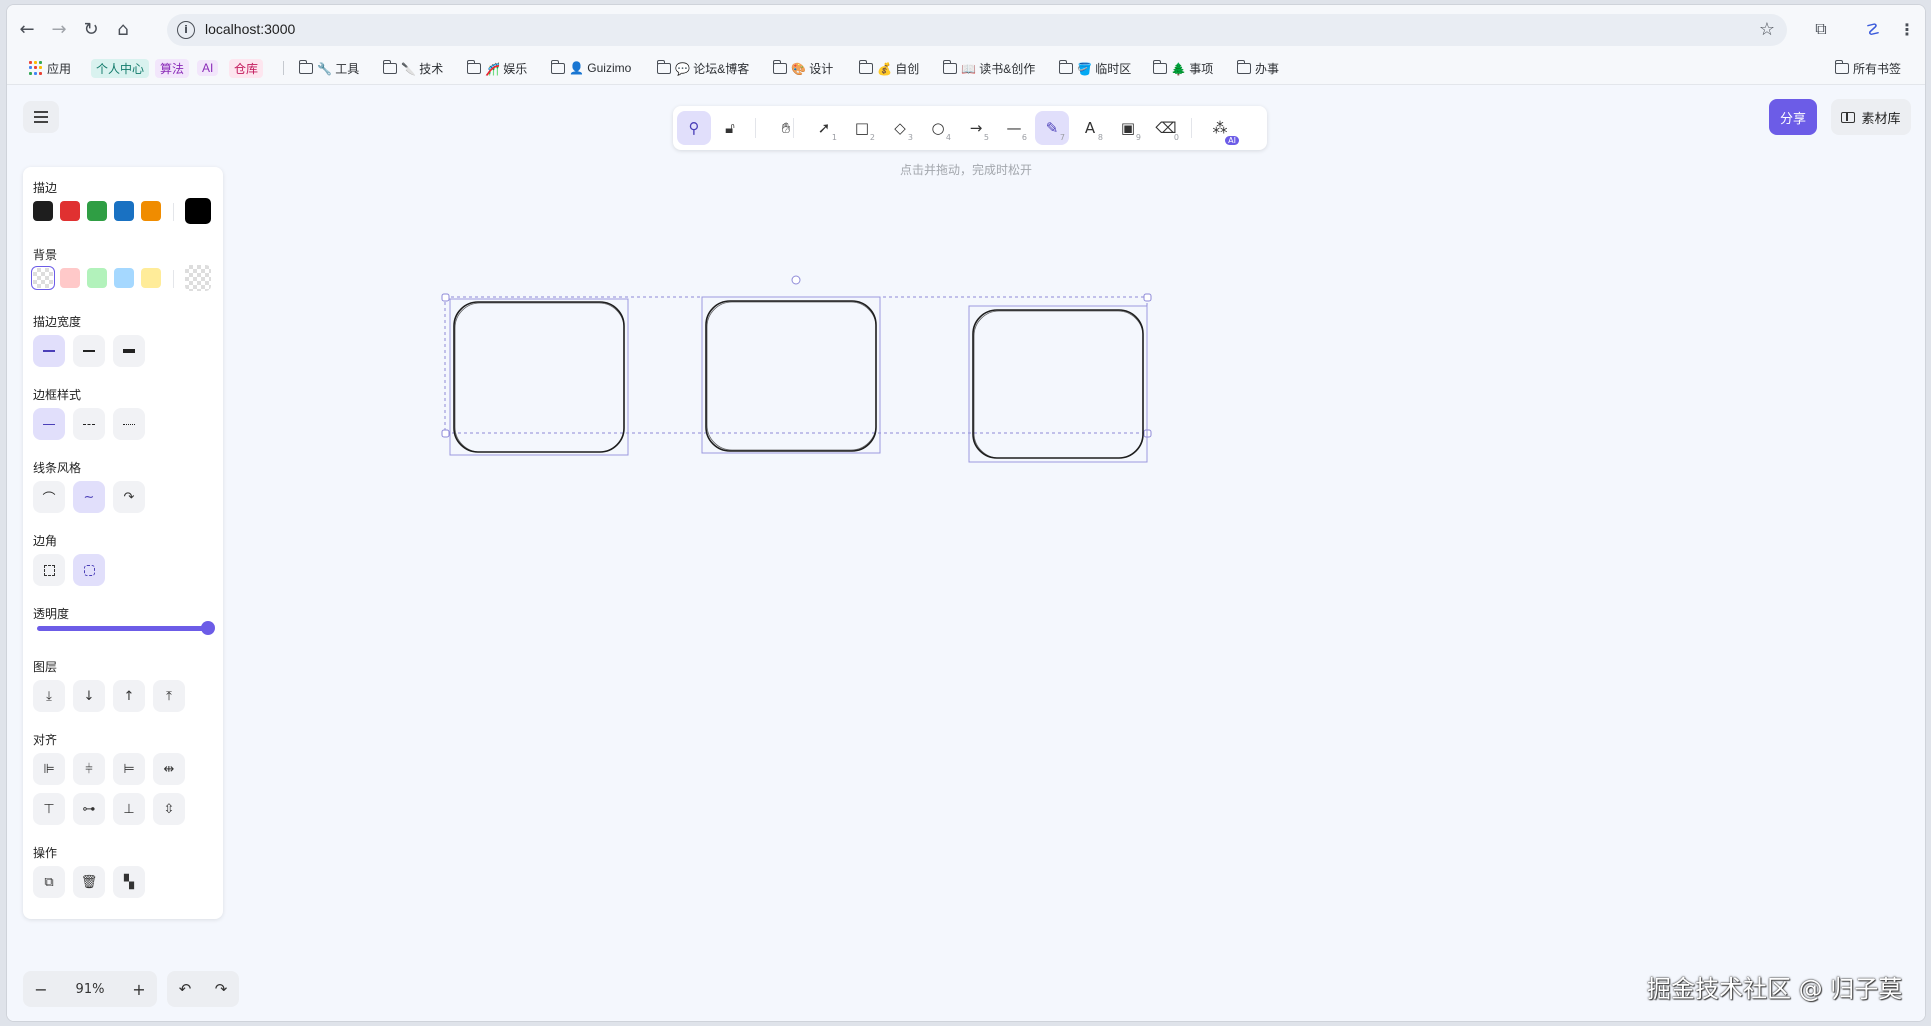 This screenshot has width=1931, height=1026. Describe the element at coordinates (1147, 297) in the screenshot. I see `resize-handle-ne` at that location.